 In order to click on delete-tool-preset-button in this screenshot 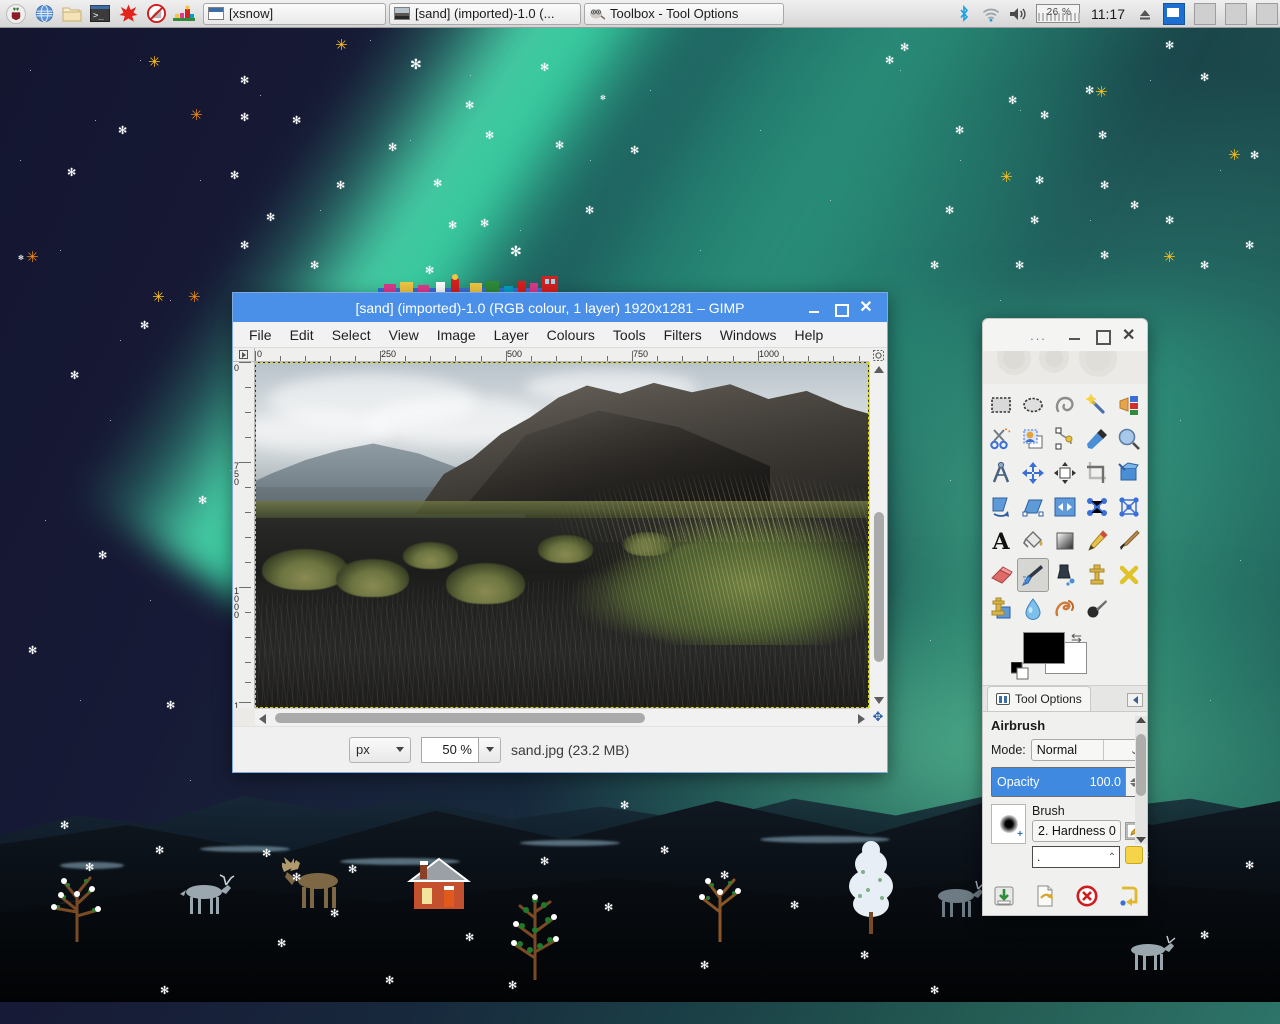, I will do `click(1087, 896)`.